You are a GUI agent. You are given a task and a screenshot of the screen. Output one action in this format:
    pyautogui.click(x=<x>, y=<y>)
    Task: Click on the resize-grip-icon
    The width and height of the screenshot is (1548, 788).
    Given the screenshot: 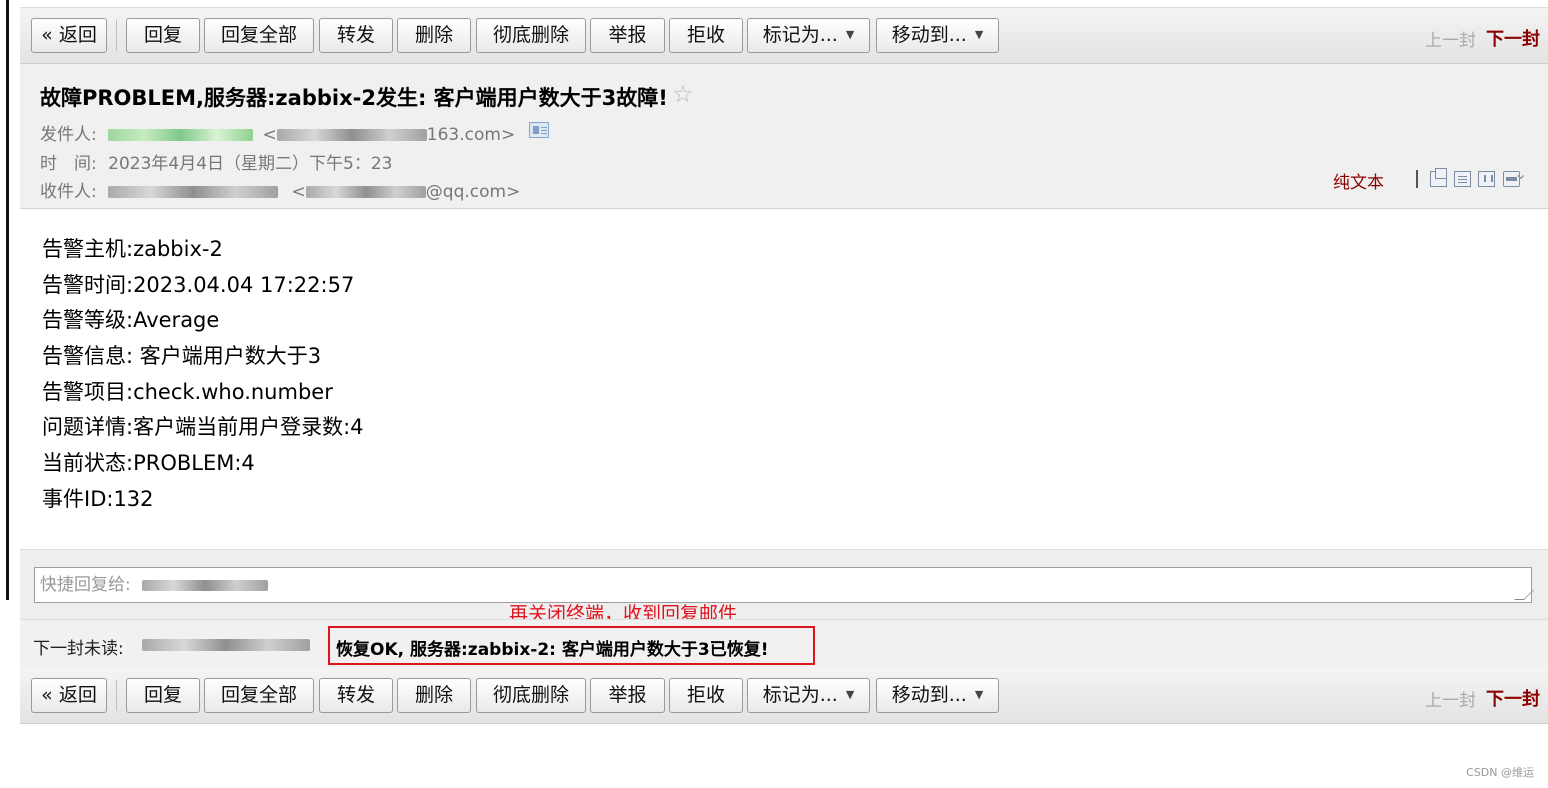 What is the action you would take?
    pyautogui.click(x=1524, y=595)
    